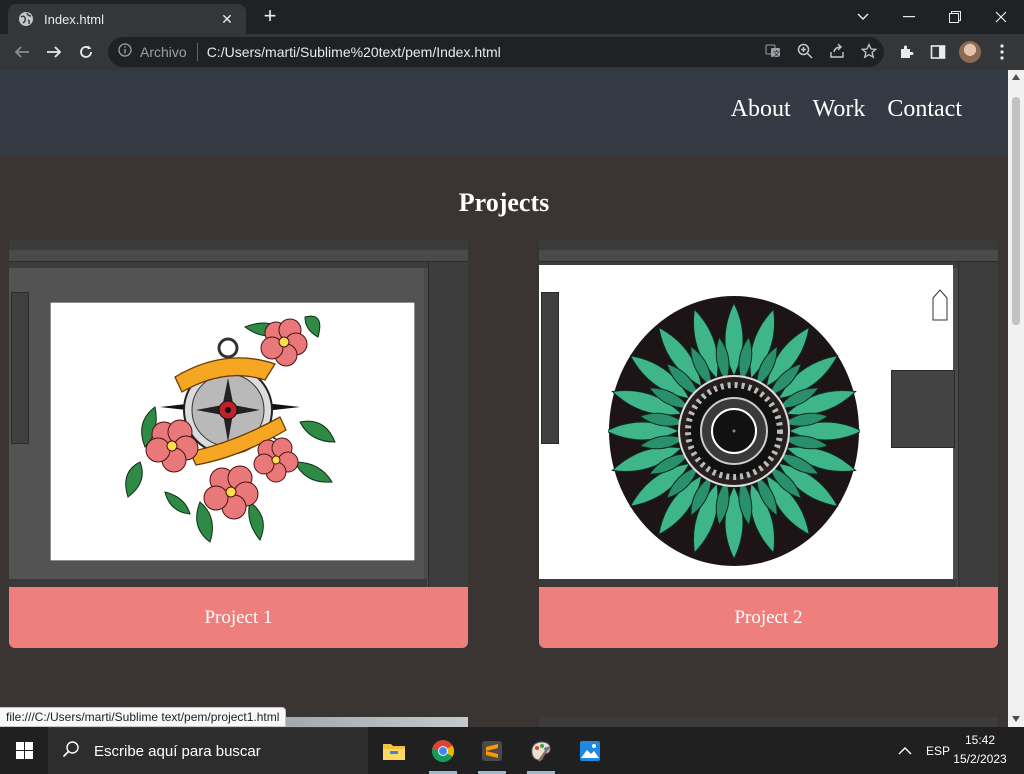 The width and height of the screenshot is (1024, 774). I want to click on menu-kebab-icon, so click(1002, 52).